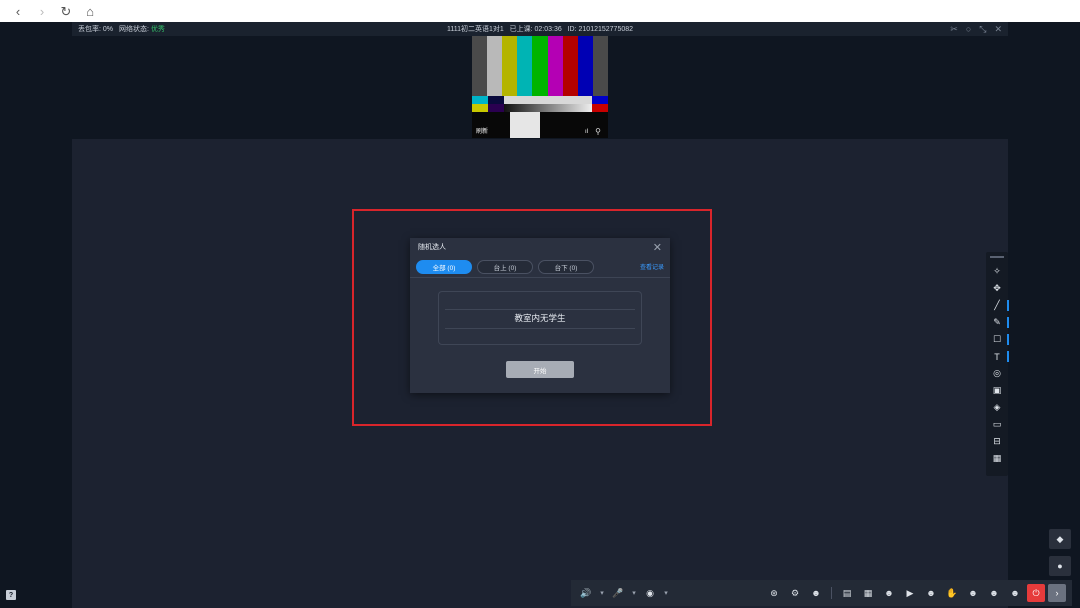 Image resolution: width=1080 pixels, height=608 pixels. Describe the element at coordinates (540, 369) in the screenshot. I see `start-button: 开始` at that location.